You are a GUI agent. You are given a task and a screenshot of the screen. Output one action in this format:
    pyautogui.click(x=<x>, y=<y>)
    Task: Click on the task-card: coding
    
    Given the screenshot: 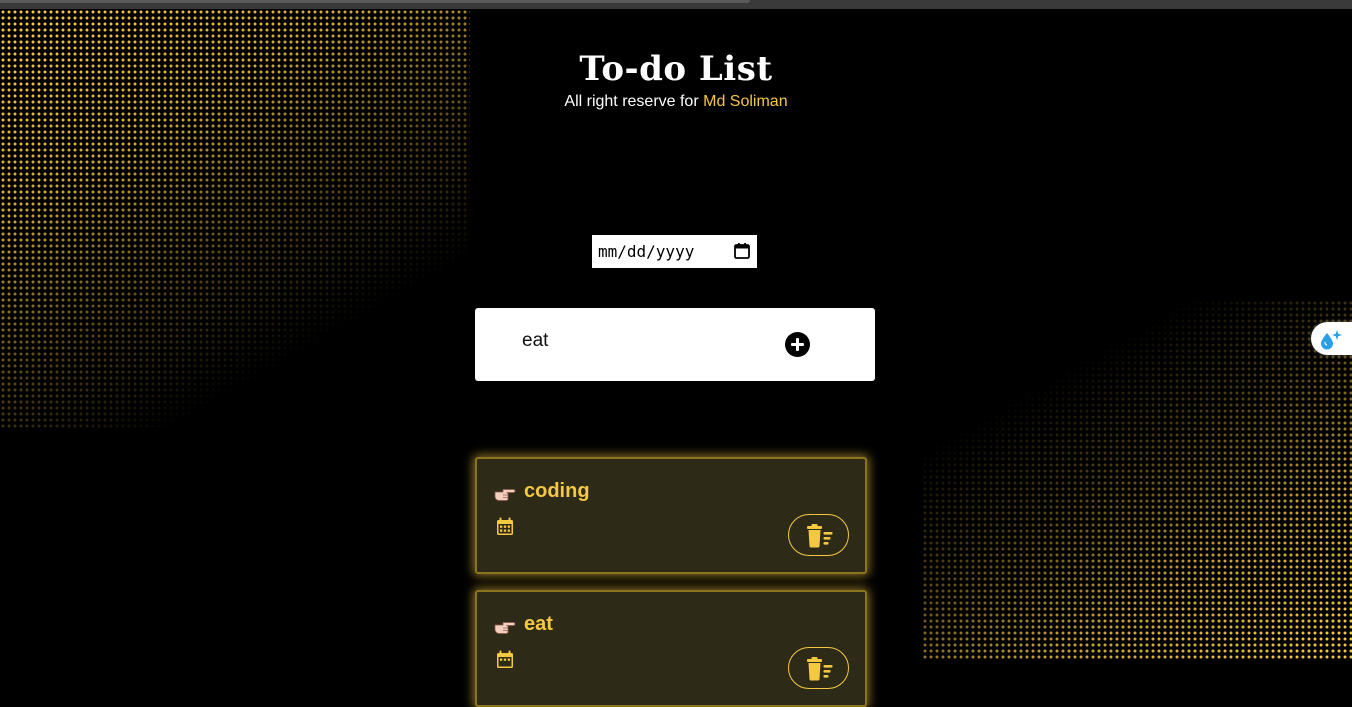 What is the action you would take?
    pyautogui.click(x=671, y=515)
    